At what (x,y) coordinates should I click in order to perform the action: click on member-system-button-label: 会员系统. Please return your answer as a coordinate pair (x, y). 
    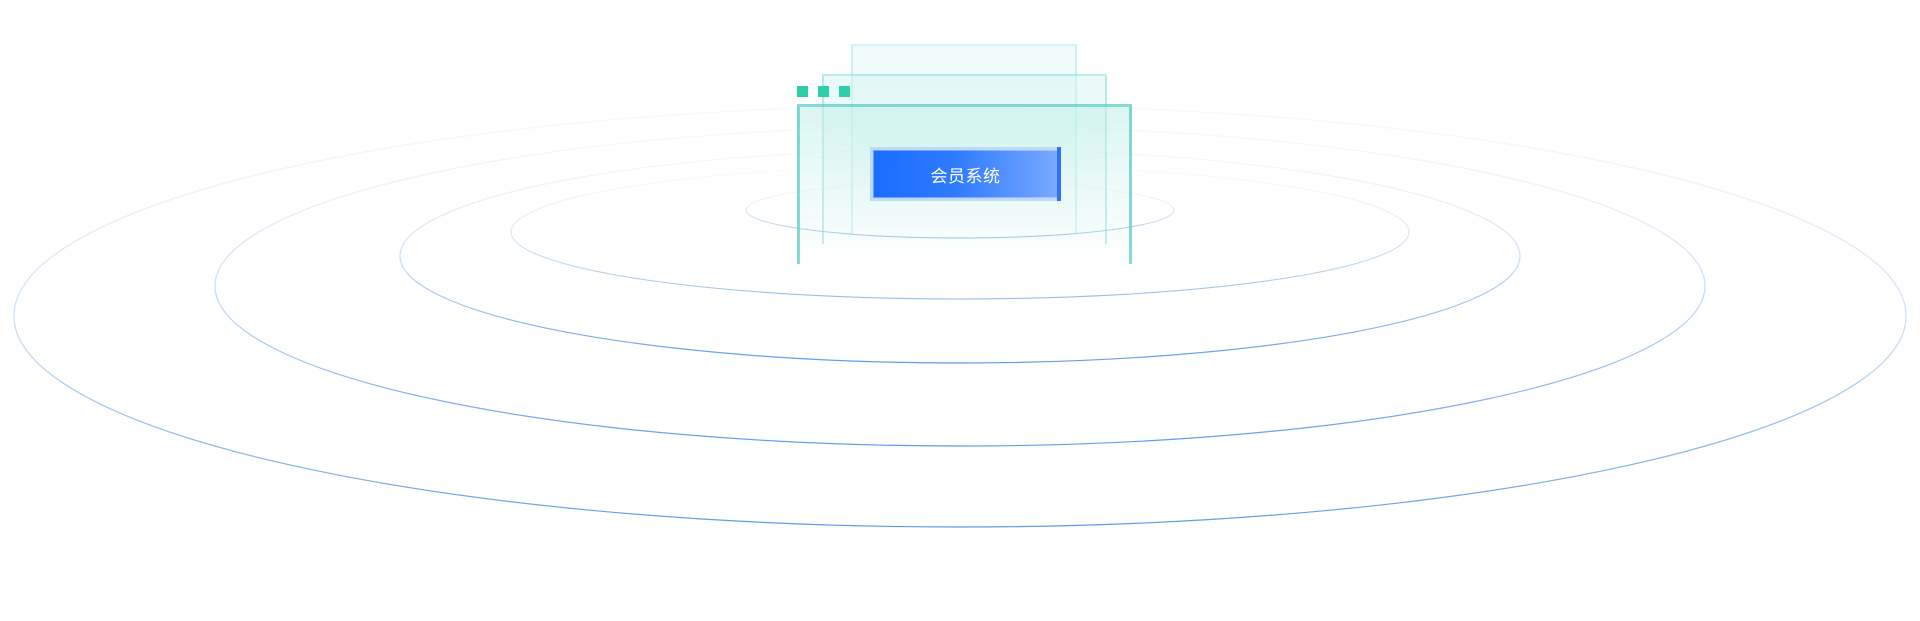
    Looking at the image, I should click on (965, 176).